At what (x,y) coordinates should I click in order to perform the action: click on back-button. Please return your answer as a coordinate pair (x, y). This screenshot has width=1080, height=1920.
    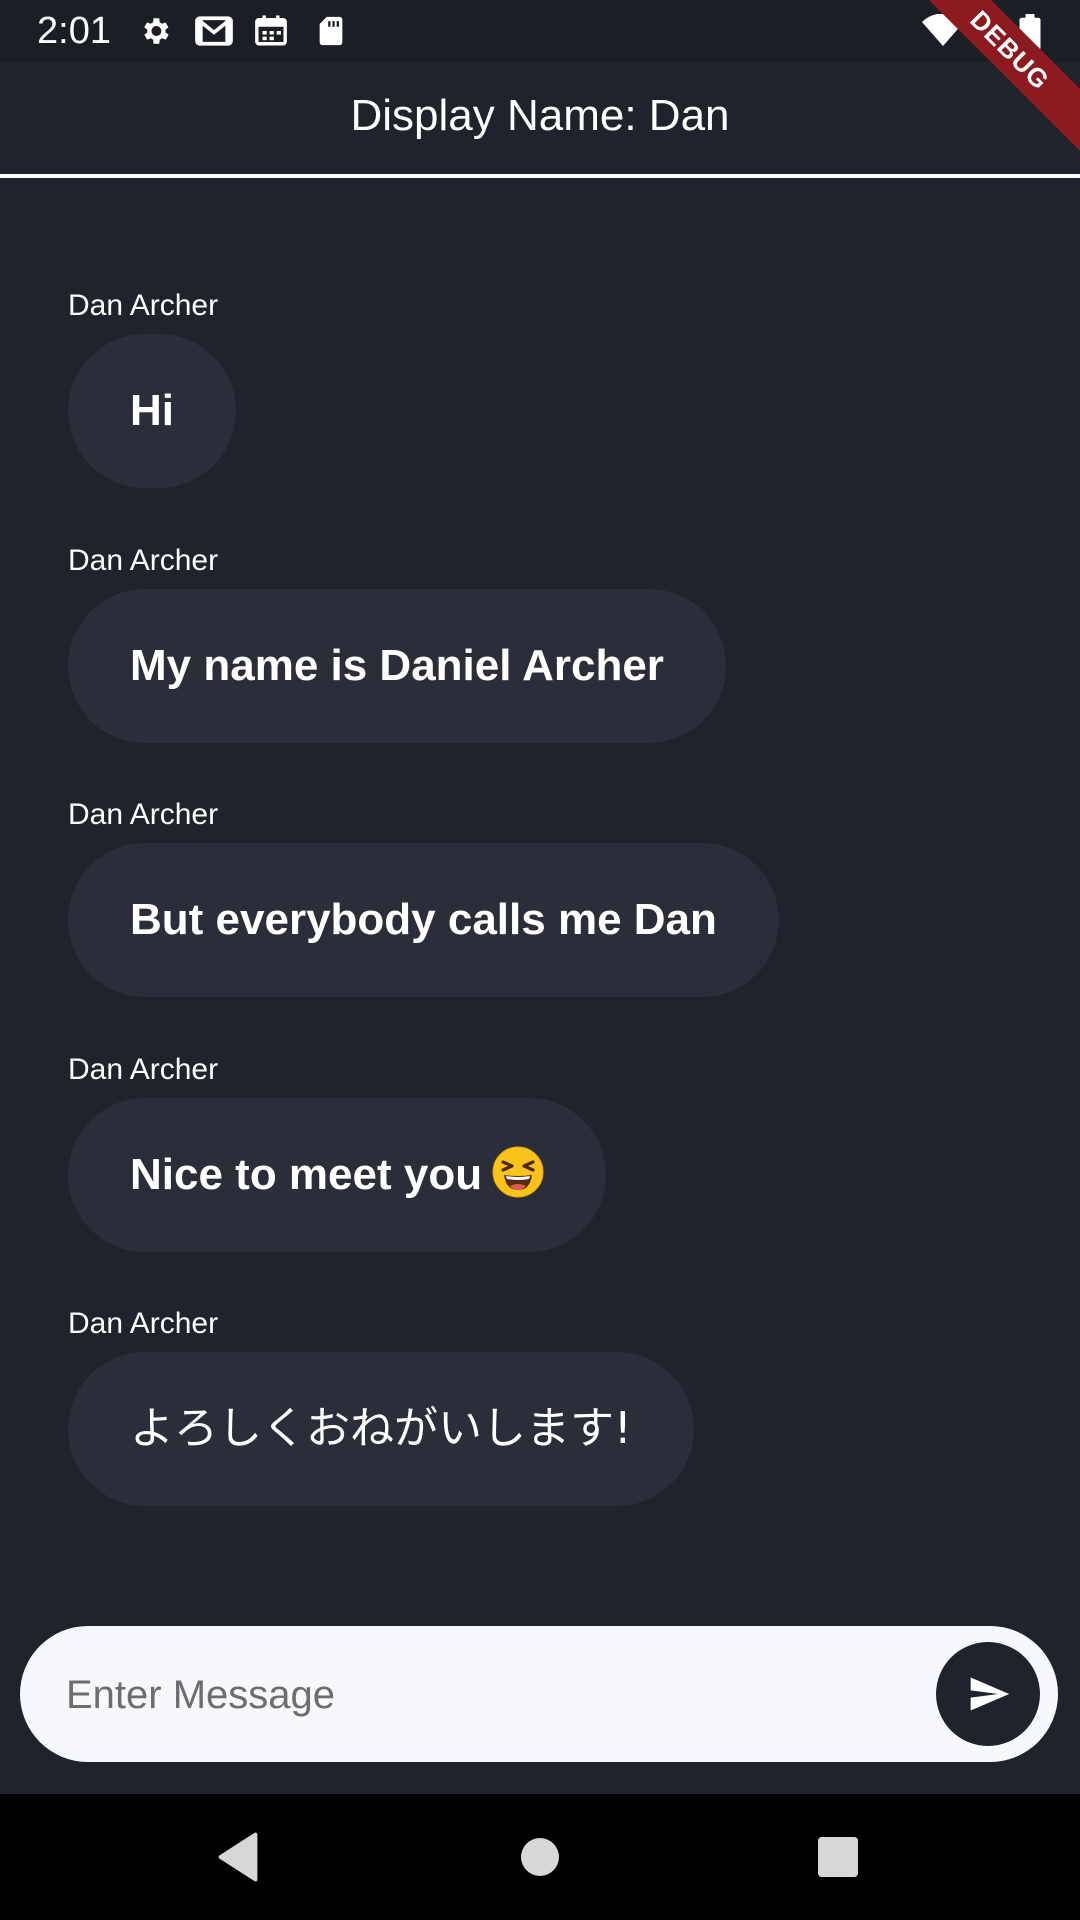
    Looking at the image, I should click on (238, 1857).